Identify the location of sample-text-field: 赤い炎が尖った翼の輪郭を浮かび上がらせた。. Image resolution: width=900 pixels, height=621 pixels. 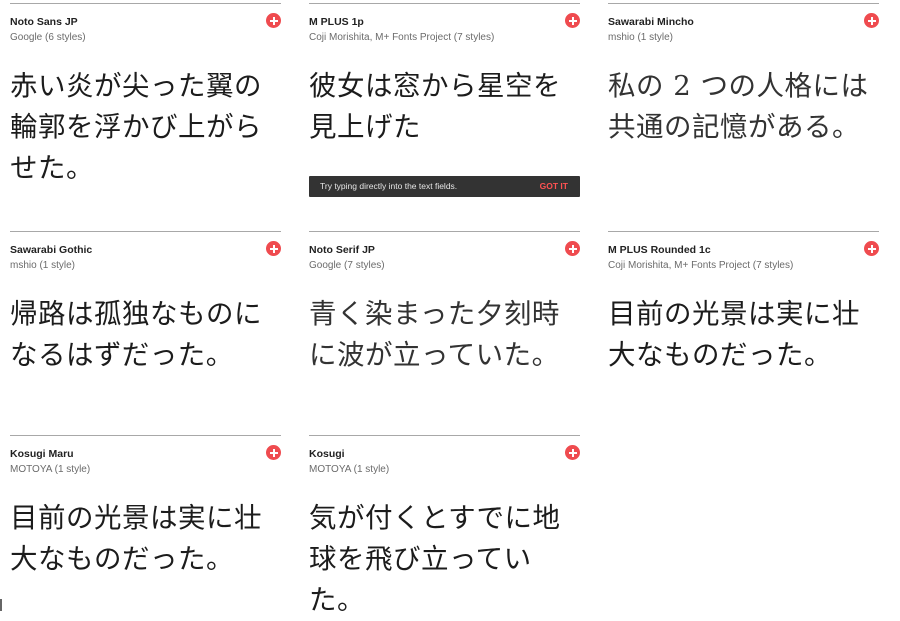
(145, 127).